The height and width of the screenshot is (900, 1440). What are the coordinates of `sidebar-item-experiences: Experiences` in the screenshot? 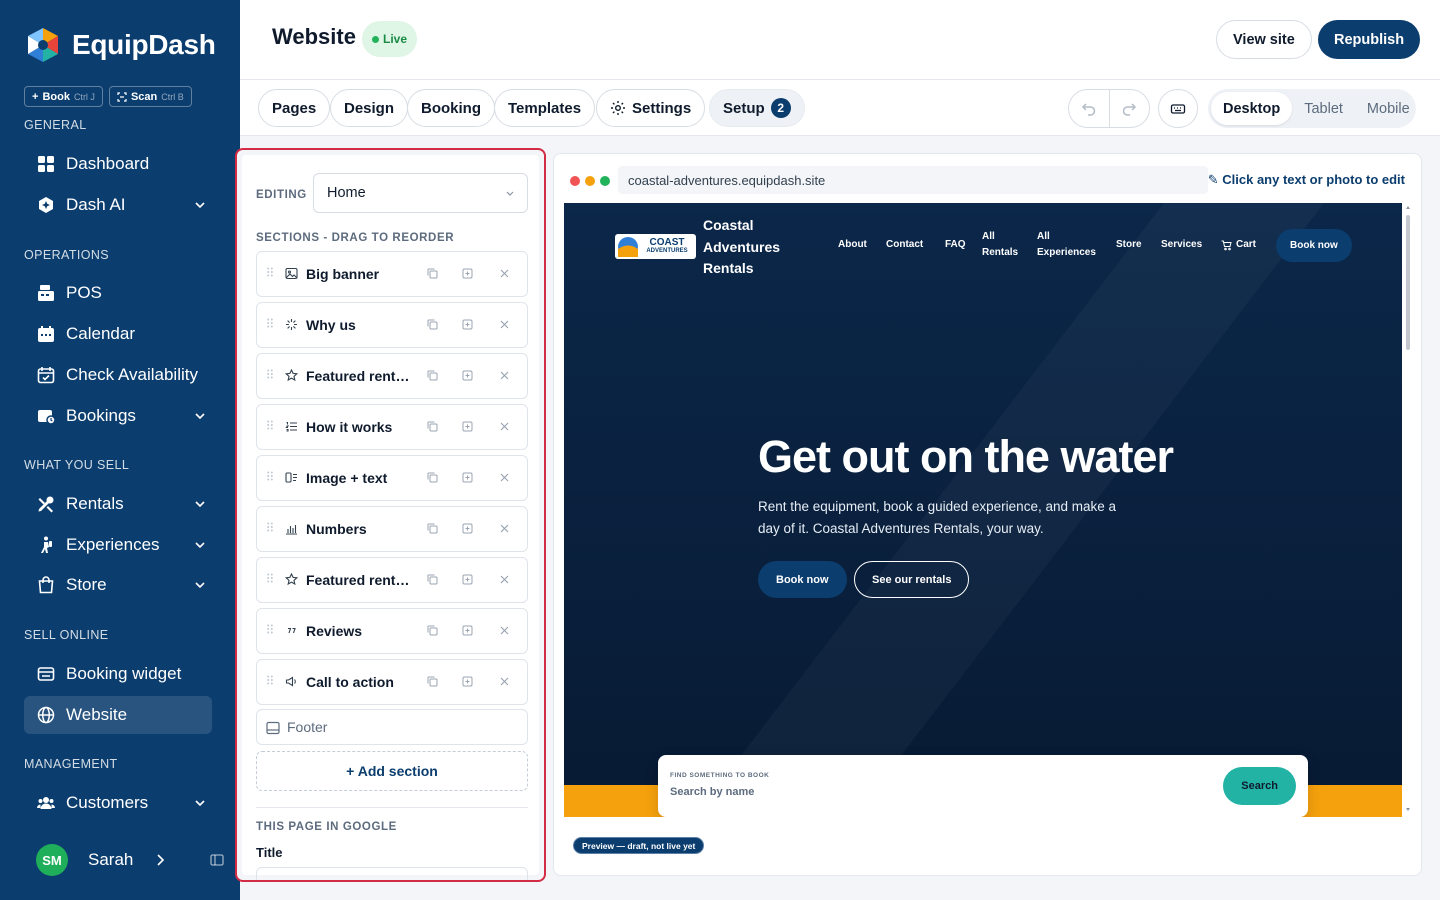 It's located at (118, 545).